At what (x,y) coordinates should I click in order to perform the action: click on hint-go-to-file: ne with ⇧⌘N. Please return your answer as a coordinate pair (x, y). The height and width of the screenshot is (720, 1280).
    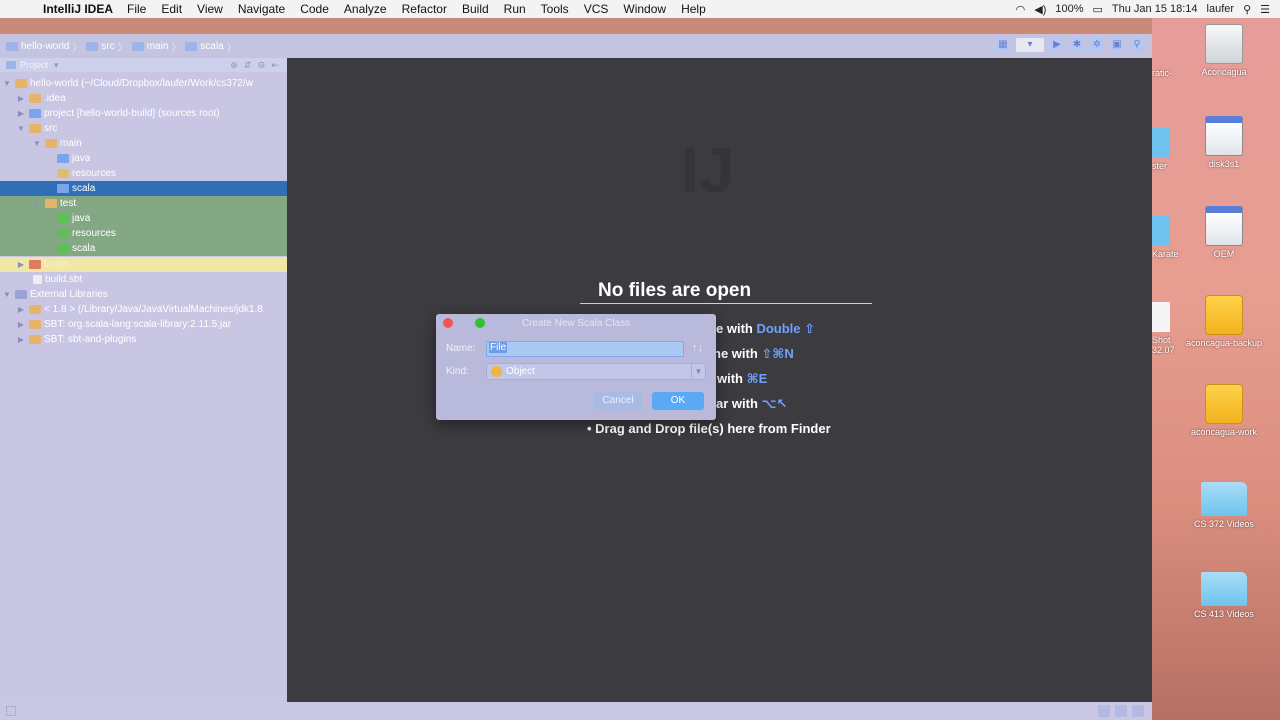
    Looking at the image, I should click on (753, 354).